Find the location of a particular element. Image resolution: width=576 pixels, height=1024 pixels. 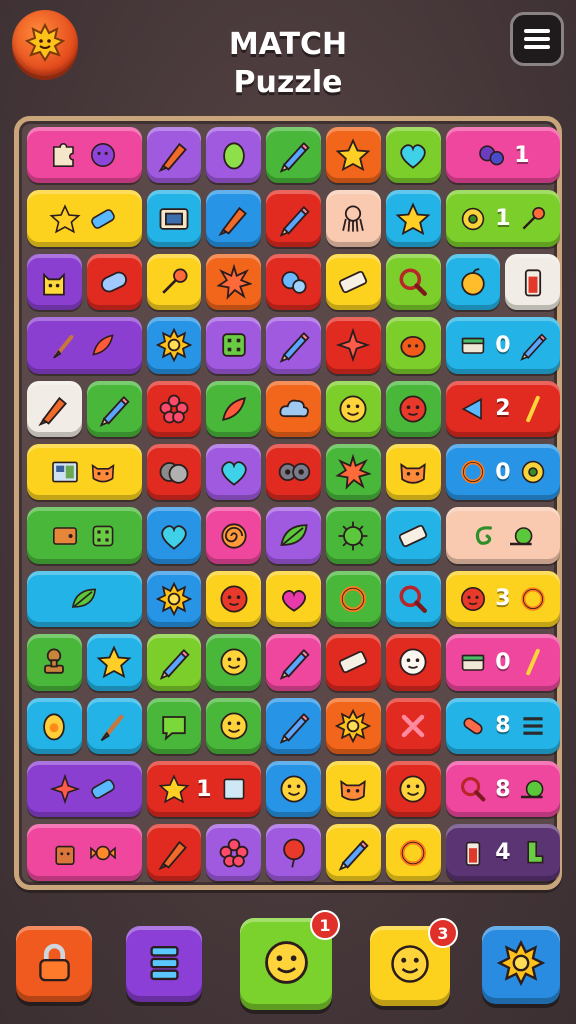

chat-booster-button: 3 is located at coordinates (414, 962).